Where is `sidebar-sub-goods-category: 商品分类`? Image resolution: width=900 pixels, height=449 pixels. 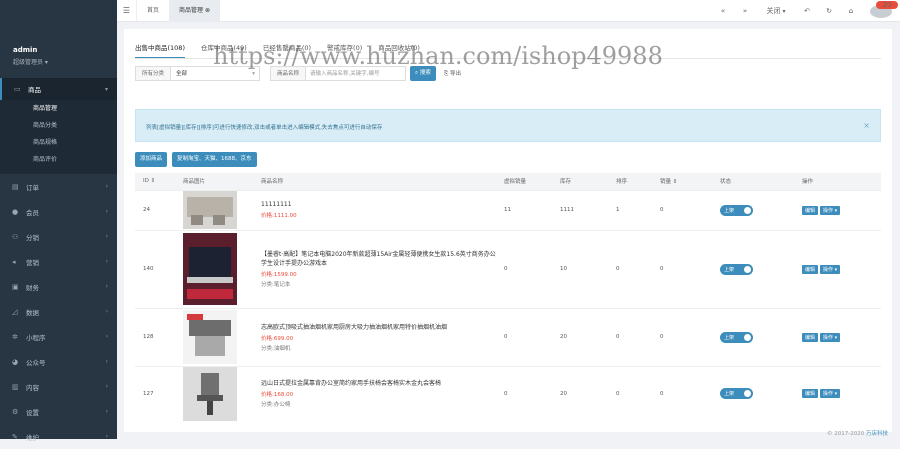 sidebar-sub-goods-category: 商品分类 is located at coordinates (58, 125).